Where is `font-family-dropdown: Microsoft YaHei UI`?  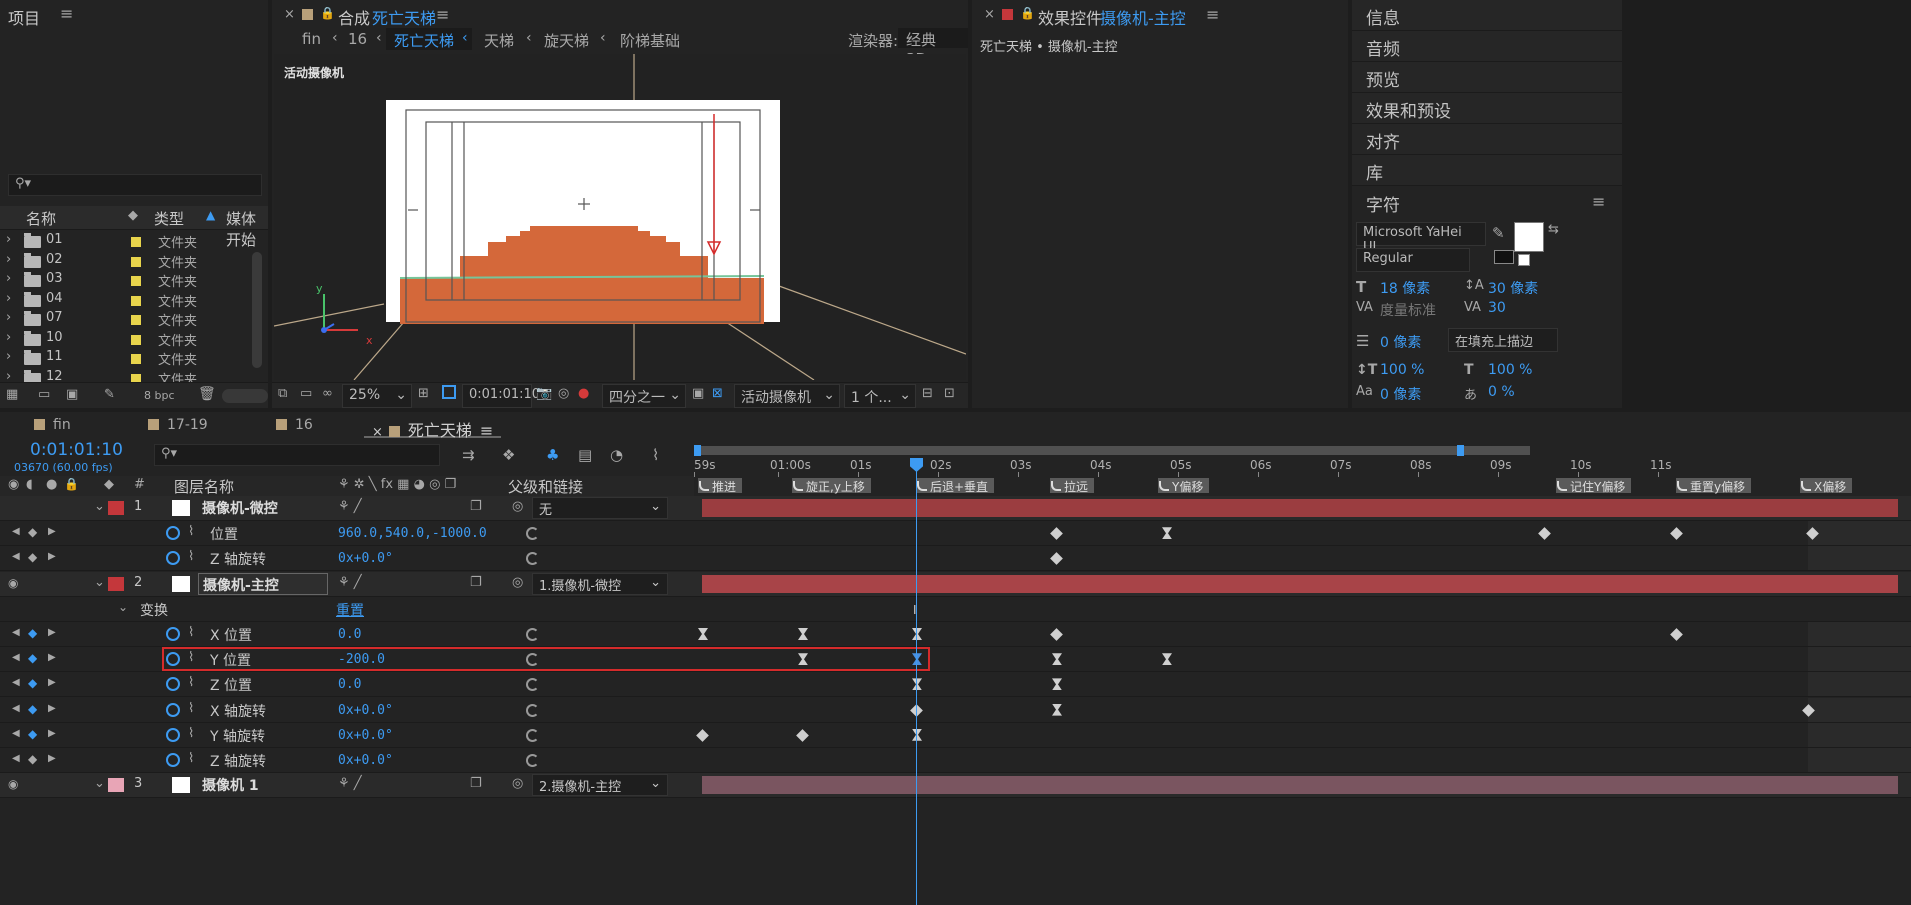 font-family-dropdown: Microsoft YaHei UI is located at coordinates (1421, 238).